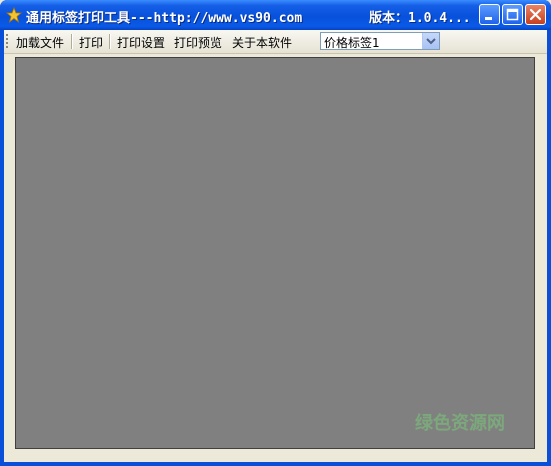 The width and height of the screenshot is (551, 466). Describe the element at coordinates (262, 42) in the screenshot. I see `about-button: 关于本软件` at that location.